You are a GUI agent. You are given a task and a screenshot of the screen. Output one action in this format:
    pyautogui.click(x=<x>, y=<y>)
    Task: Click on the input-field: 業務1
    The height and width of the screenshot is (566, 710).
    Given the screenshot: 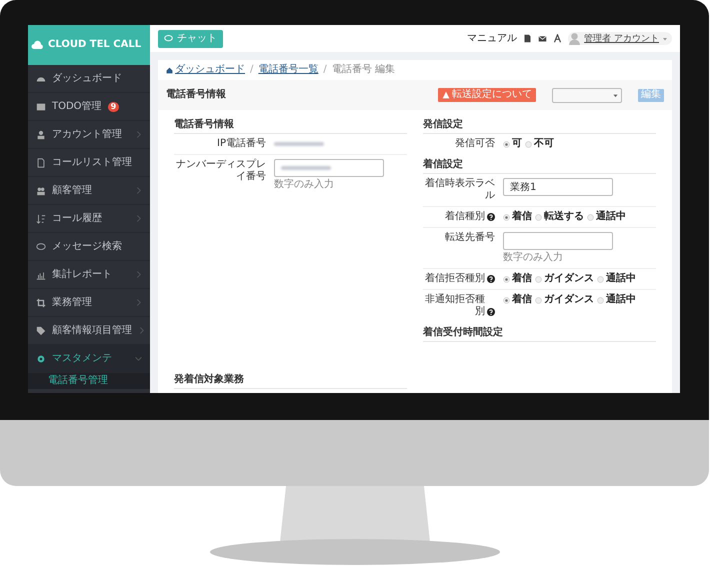 What is the action you would take?
    pyautogui.click(x=558, y=187)
    